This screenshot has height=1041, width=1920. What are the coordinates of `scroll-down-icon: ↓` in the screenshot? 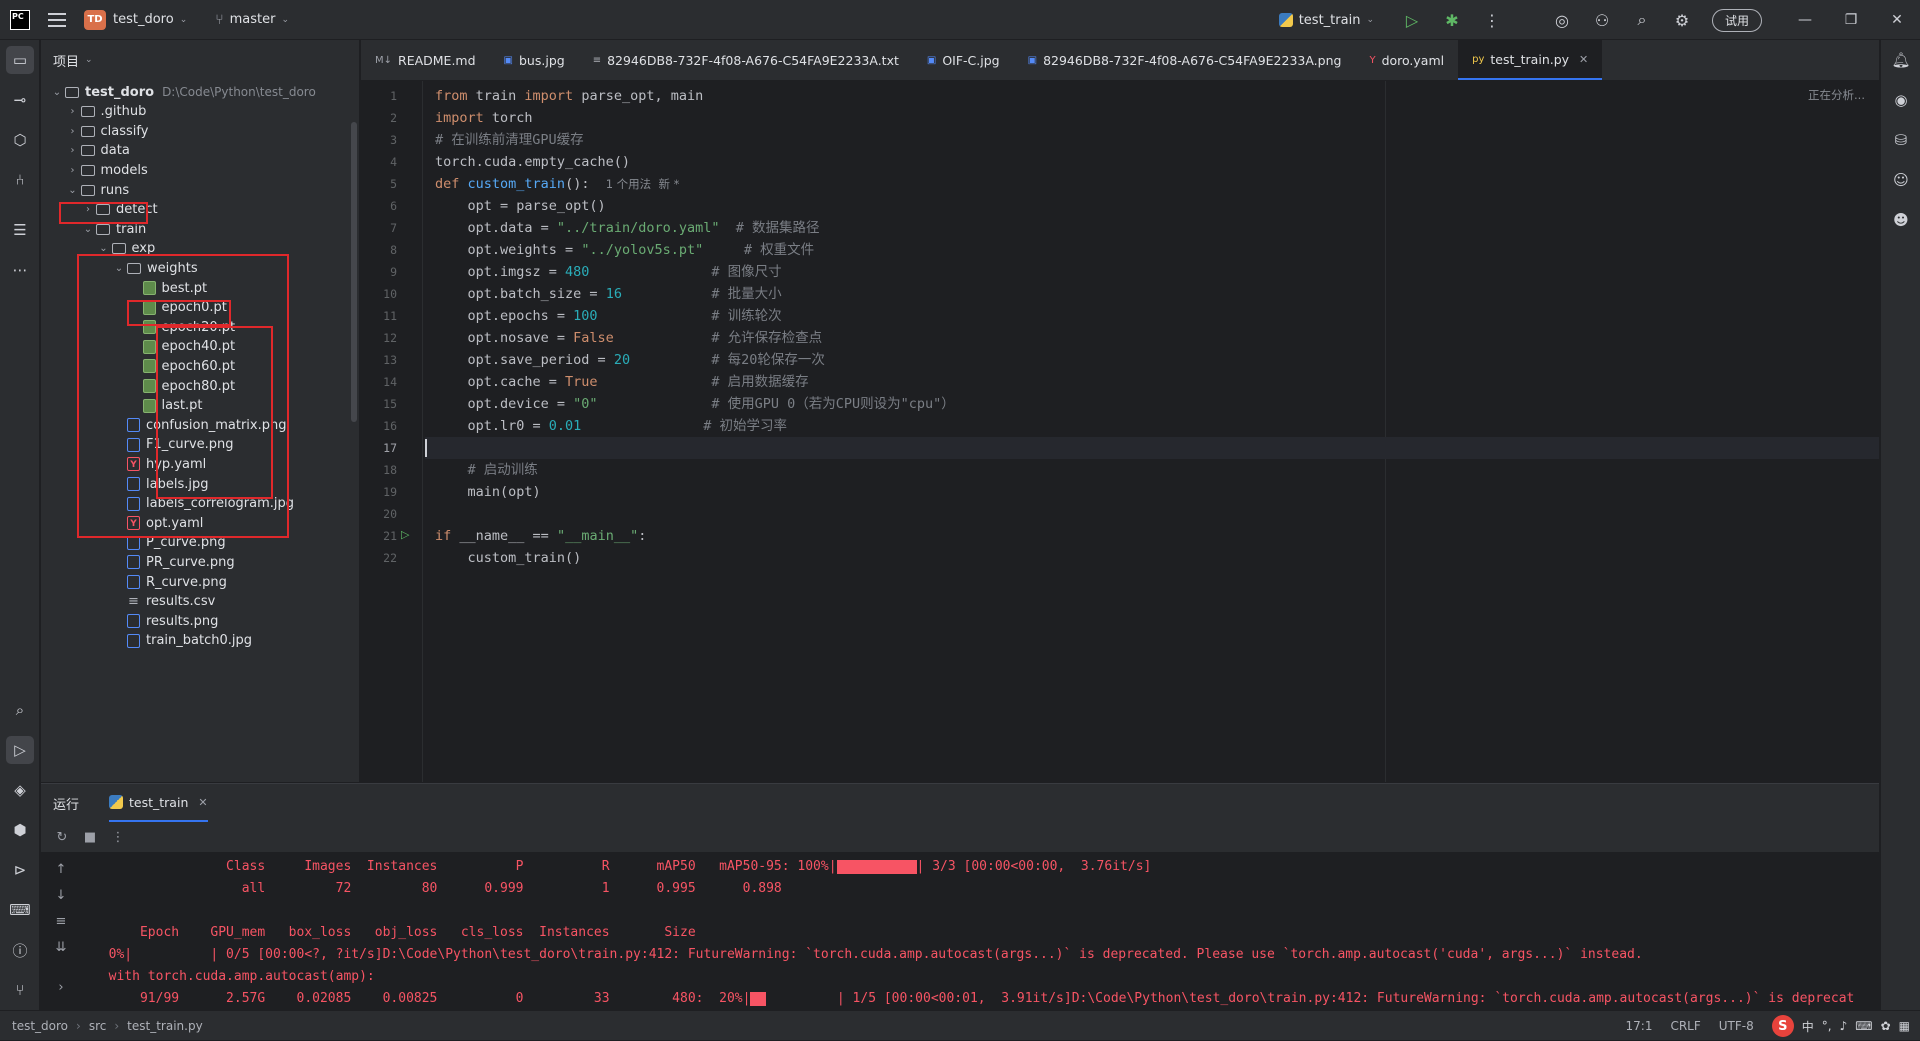 It's located at (61, 895).